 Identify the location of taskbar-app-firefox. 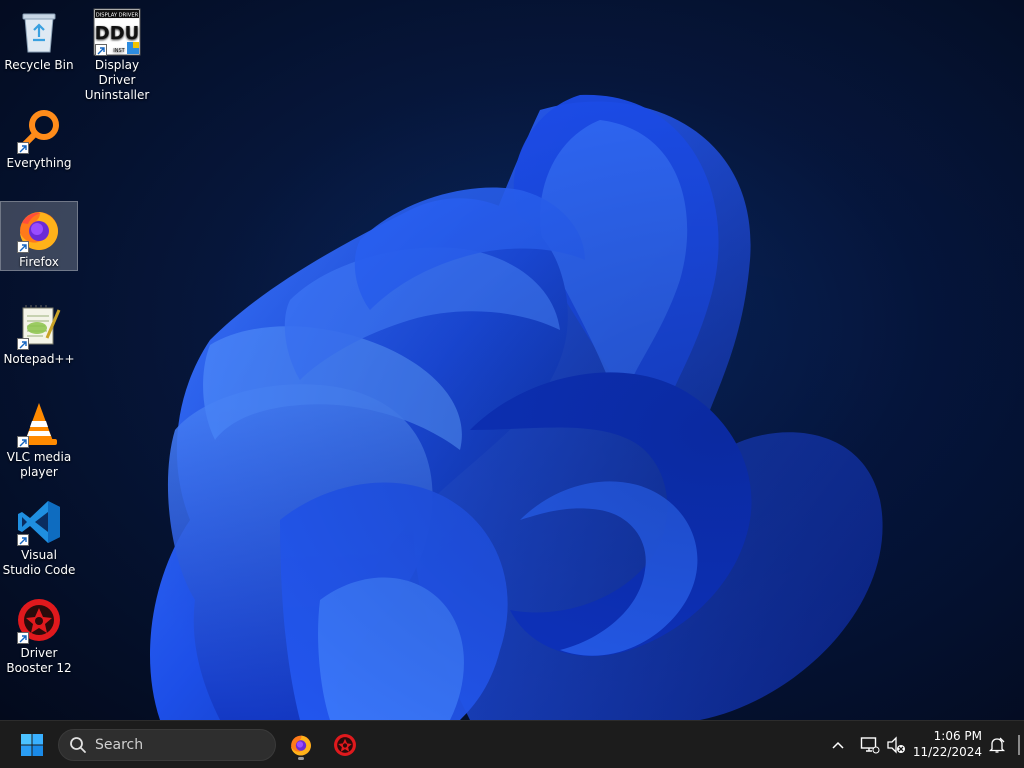
(301, 745).